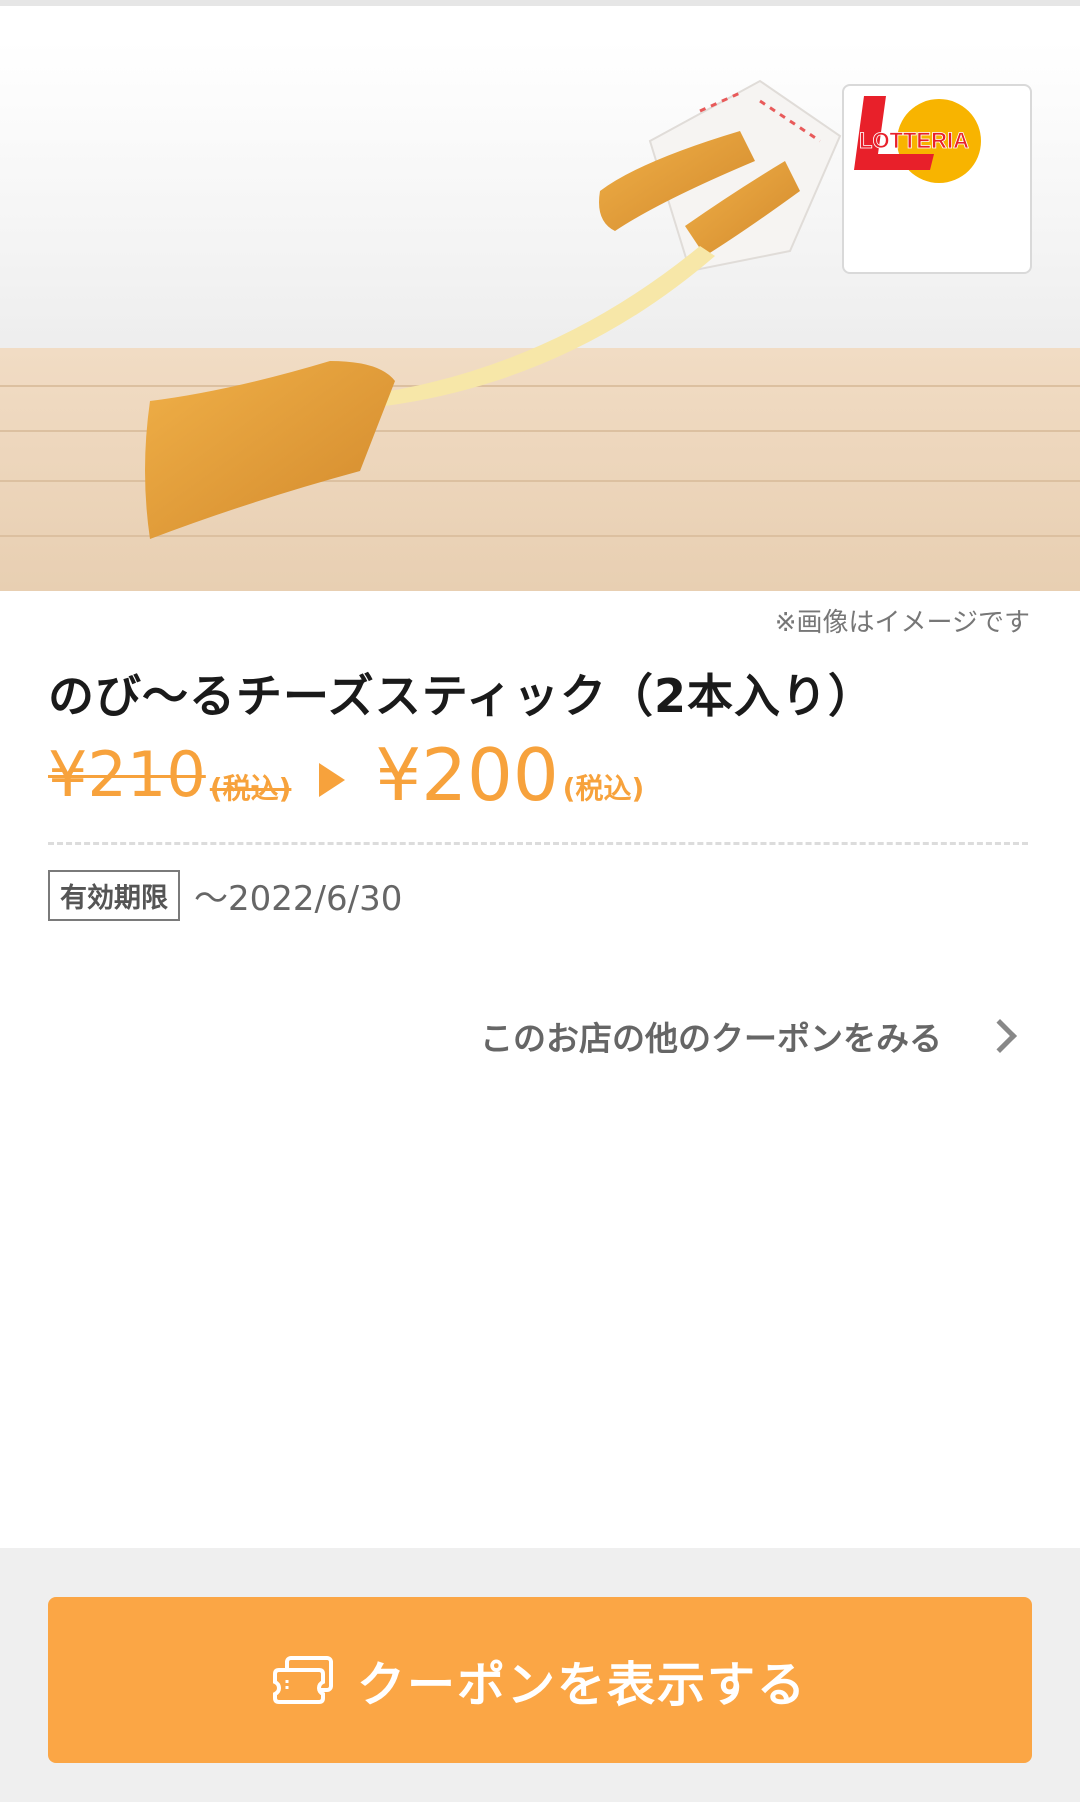 This screenshot has height=1802, width=1080. I want to click on expiry-label: 有効期限, so click(114, 895).